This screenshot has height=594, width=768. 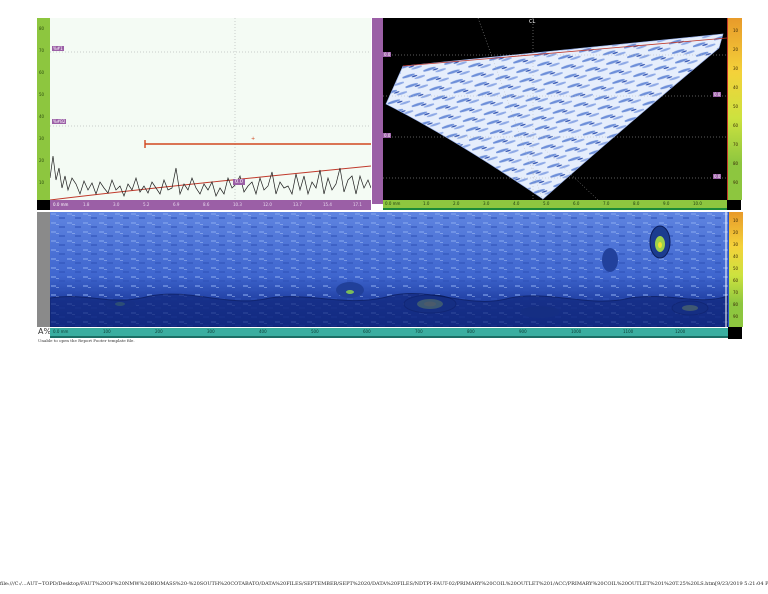 What do you see at coordinates (58, 48) in the screenshot?
I see `gate-a-label: %#1` at bounding box center [58, 48].